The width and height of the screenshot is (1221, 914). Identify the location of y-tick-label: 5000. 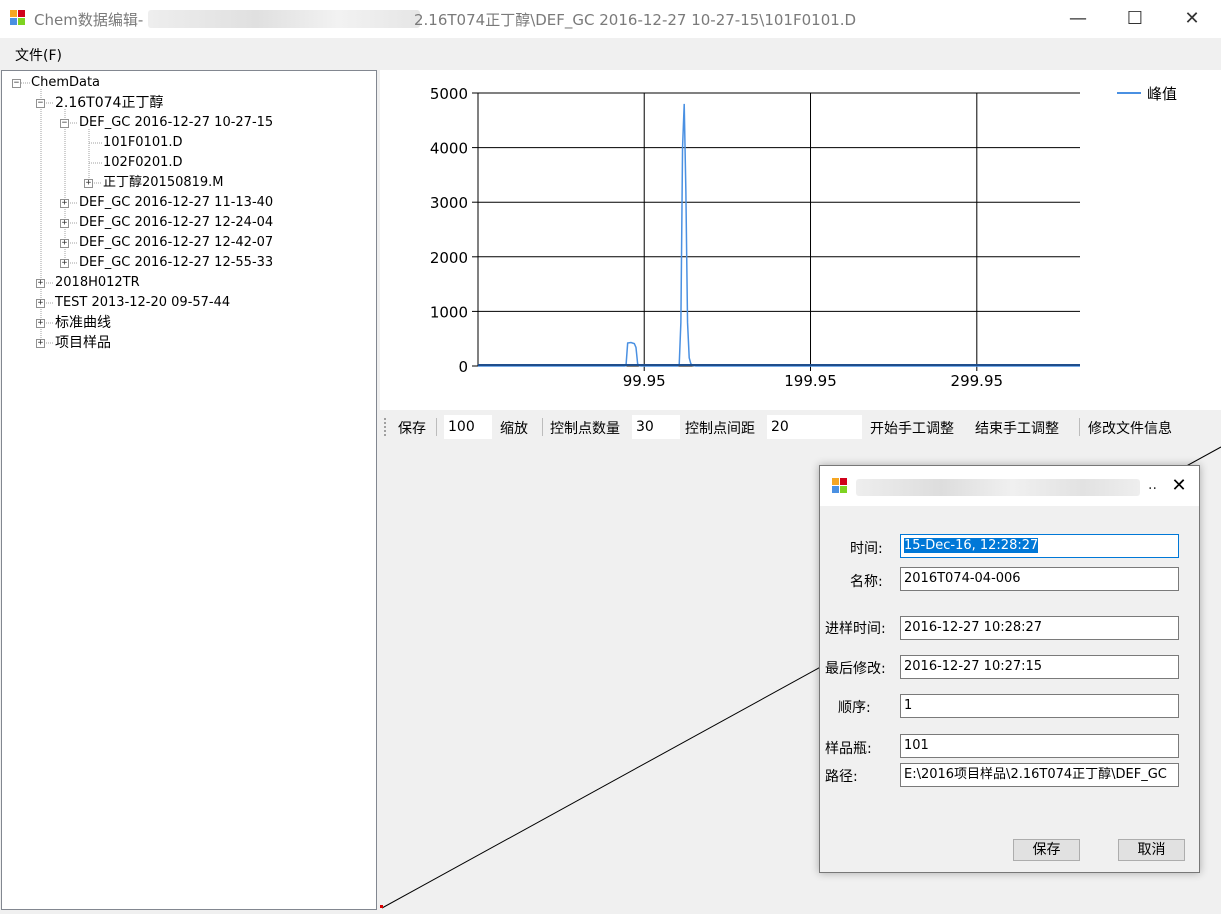
(449, 94).